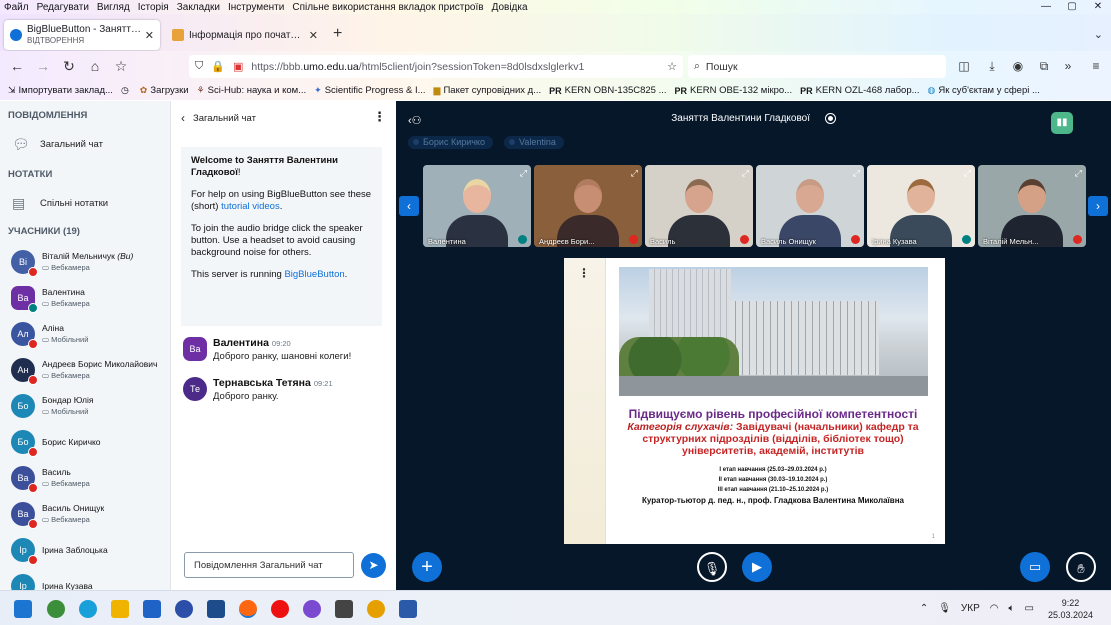 The width and height of the screenshot is (1111, 625). What do you see at coordinates (1081, 567) in the screenshot?
I see `raise-hand-button: ✋︎` at bounding box center [1081, 567].